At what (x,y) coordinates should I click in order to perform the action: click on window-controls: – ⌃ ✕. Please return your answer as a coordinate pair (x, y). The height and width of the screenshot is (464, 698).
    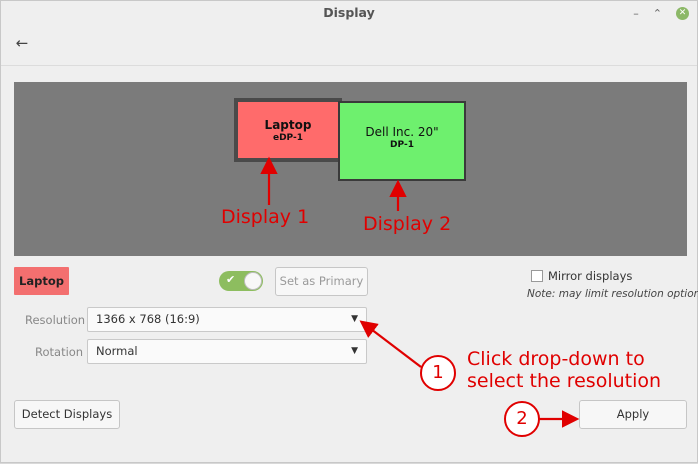
    Looking at the image, I should click on (661, 13).